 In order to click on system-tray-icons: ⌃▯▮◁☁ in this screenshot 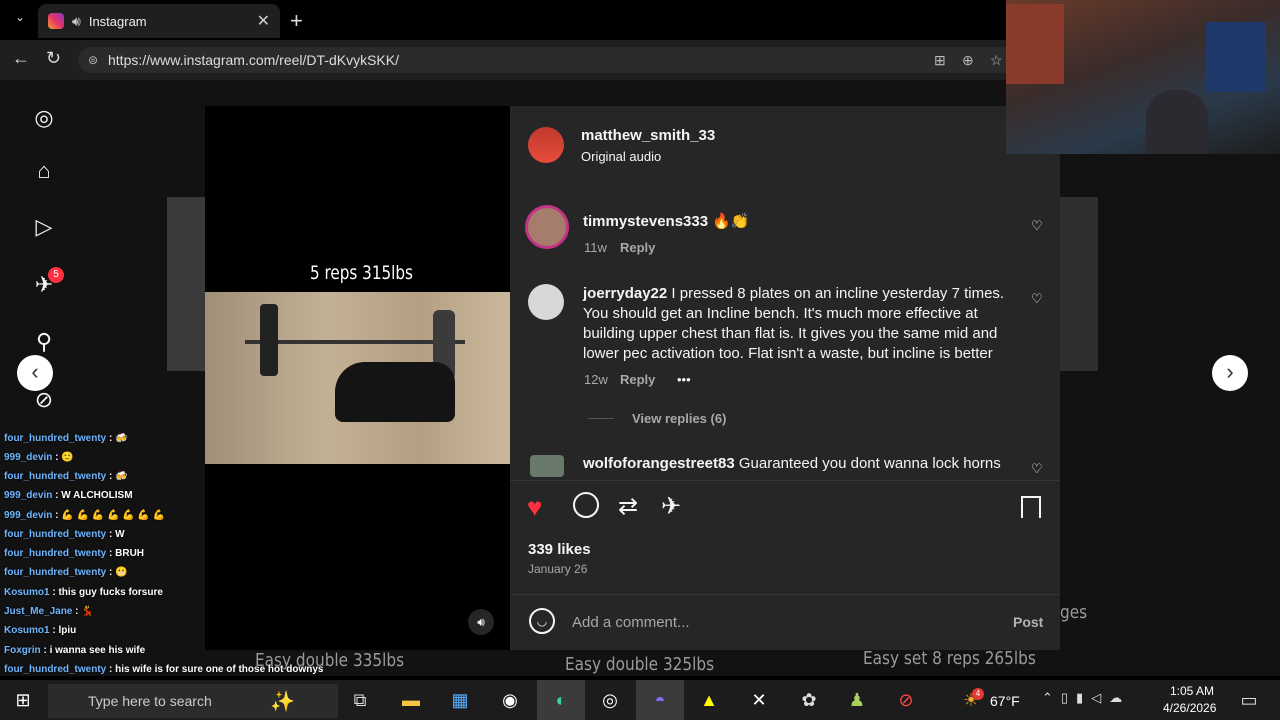, I will do `click(1086, 698)`.